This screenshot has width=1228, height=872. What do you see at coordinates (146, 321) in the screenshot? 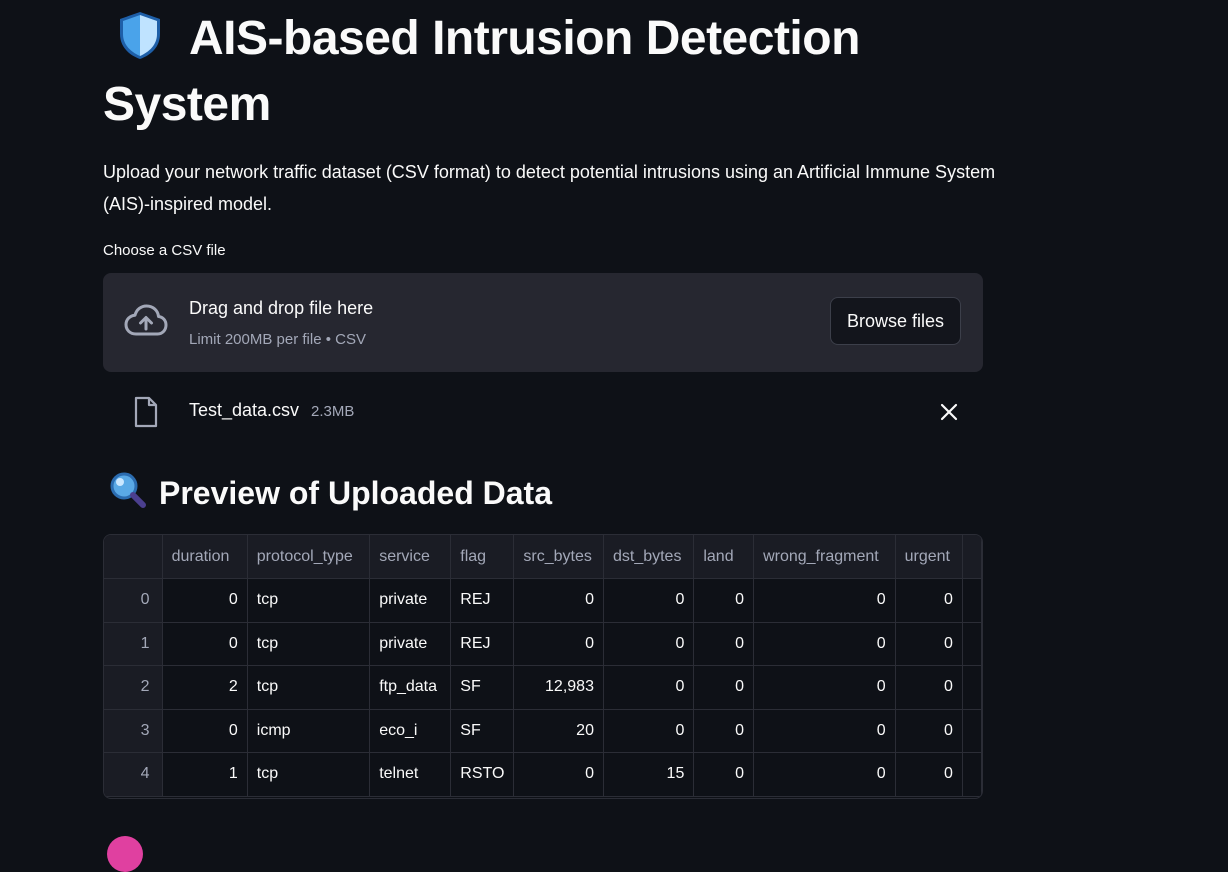
I see `cloud-upload-icon` at bounding box center [146, 321].